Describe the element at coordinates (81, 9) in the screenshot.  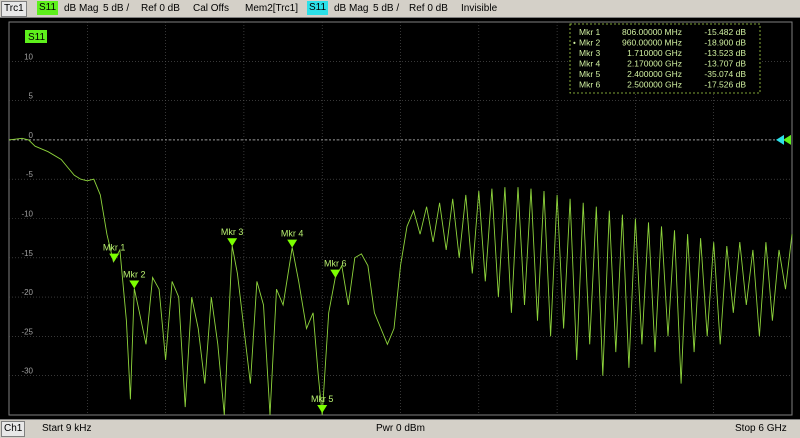
I see `trace-format: dB Mag` at that location.